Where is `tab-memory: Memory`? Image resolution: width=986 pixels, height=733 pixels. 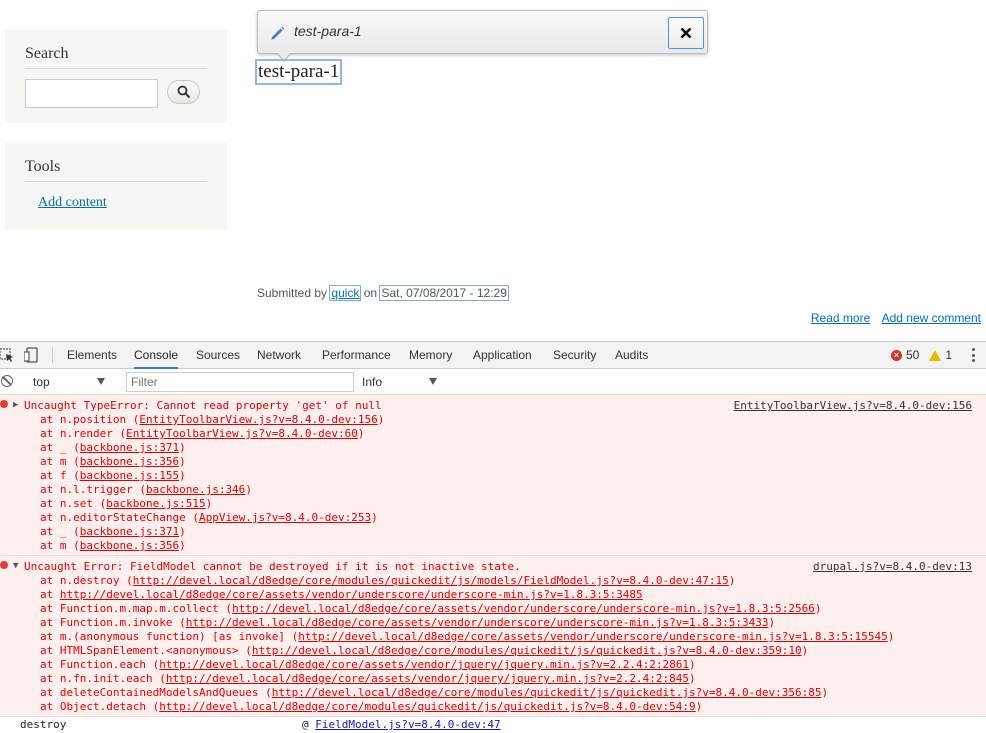 tab-memory: Memory is located at coordinates (430, 355).